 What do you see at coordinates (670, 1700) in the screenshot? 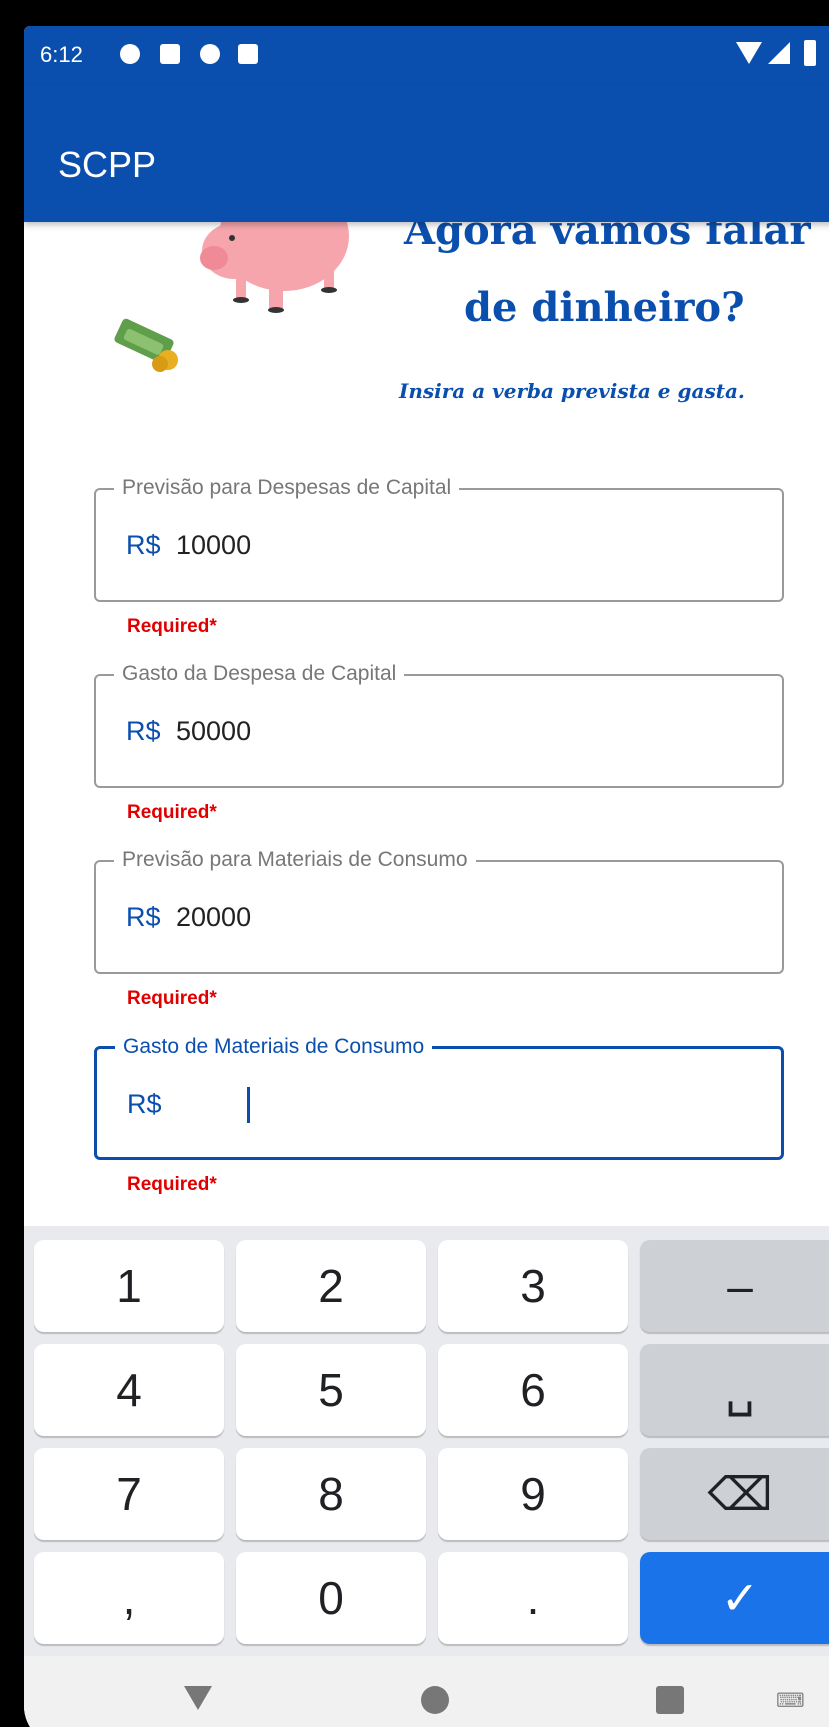
I see `recents-icon` at bounding box center [670, 1700].